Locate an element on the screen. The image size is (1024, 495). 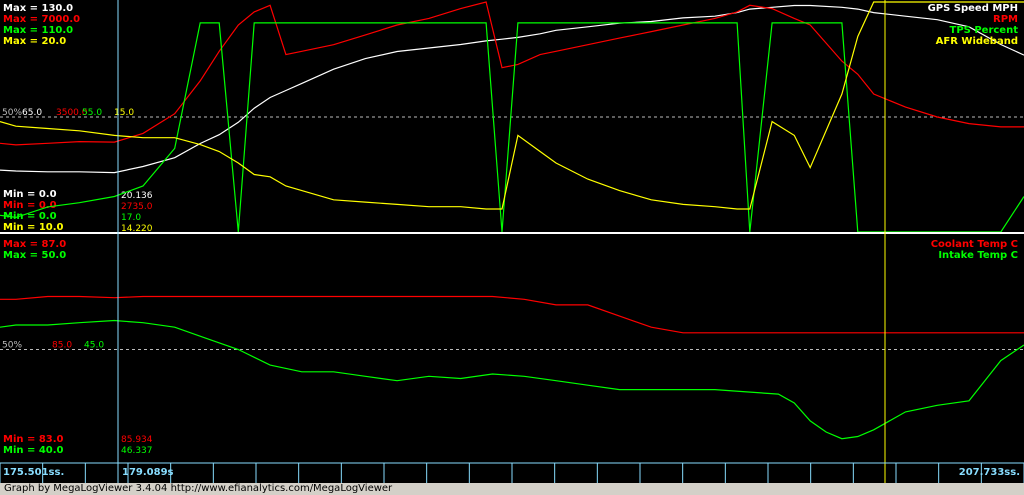
time-cursor-label: 179.089s is located at coordinates (148, 472).